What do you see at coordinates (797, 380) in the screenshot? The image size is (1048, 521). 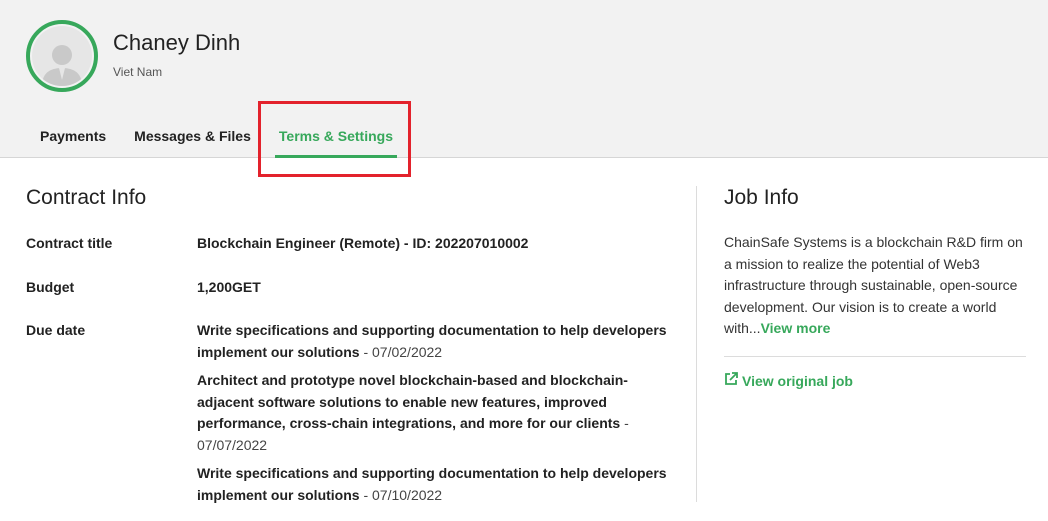 I see `view-original-job-label: View original job` at bounding box center [797, 380].